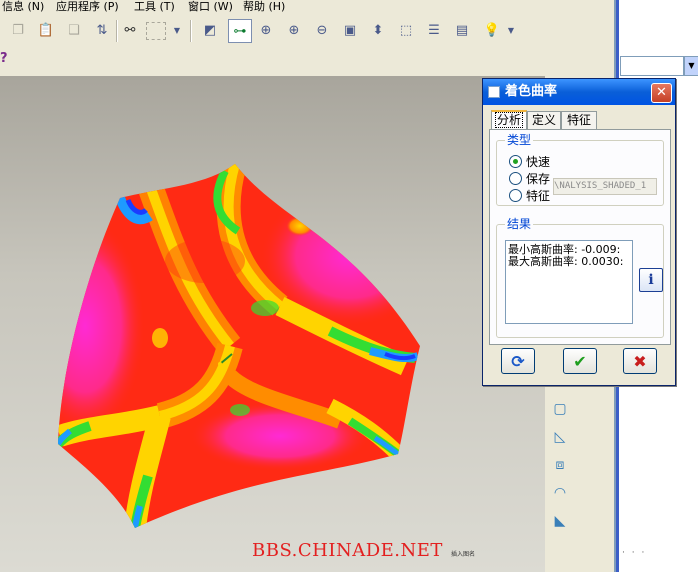 The height and width of the screenshot is (572, 698). Describe the element at coordinates (18, 30) in the screenshot. I see `copy-icon: ❐` at that location.